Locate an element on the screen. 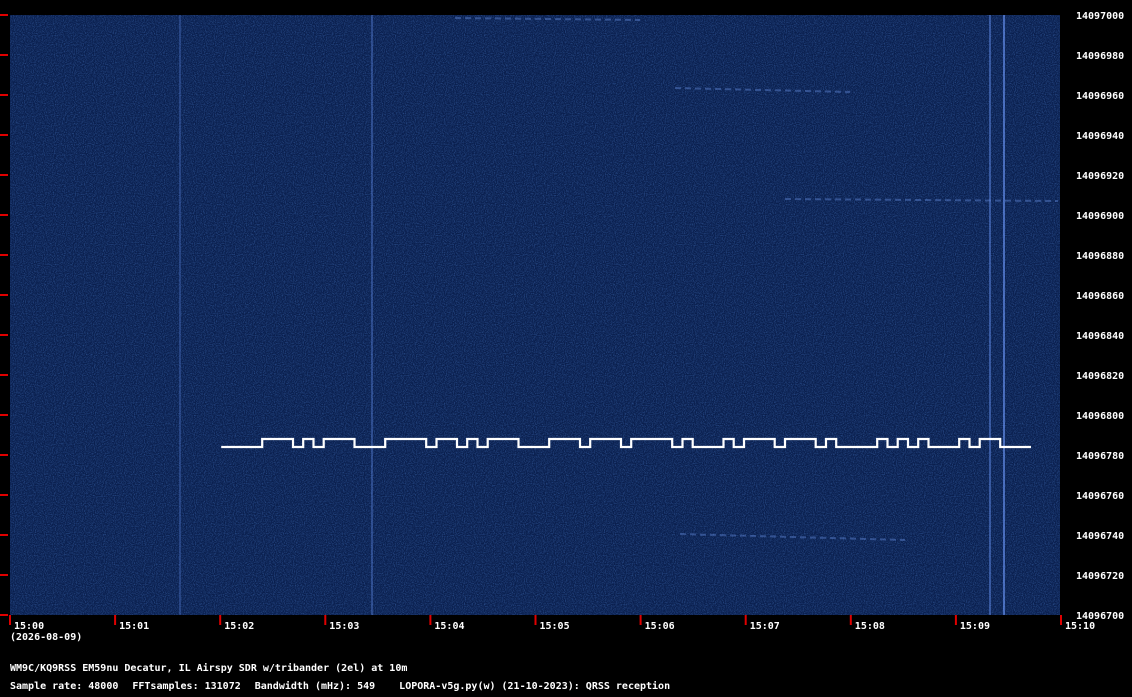 The width and height of the screenshot is (1132, 697). x-tick-label: 15:09 is located at coordinates (975, 626).